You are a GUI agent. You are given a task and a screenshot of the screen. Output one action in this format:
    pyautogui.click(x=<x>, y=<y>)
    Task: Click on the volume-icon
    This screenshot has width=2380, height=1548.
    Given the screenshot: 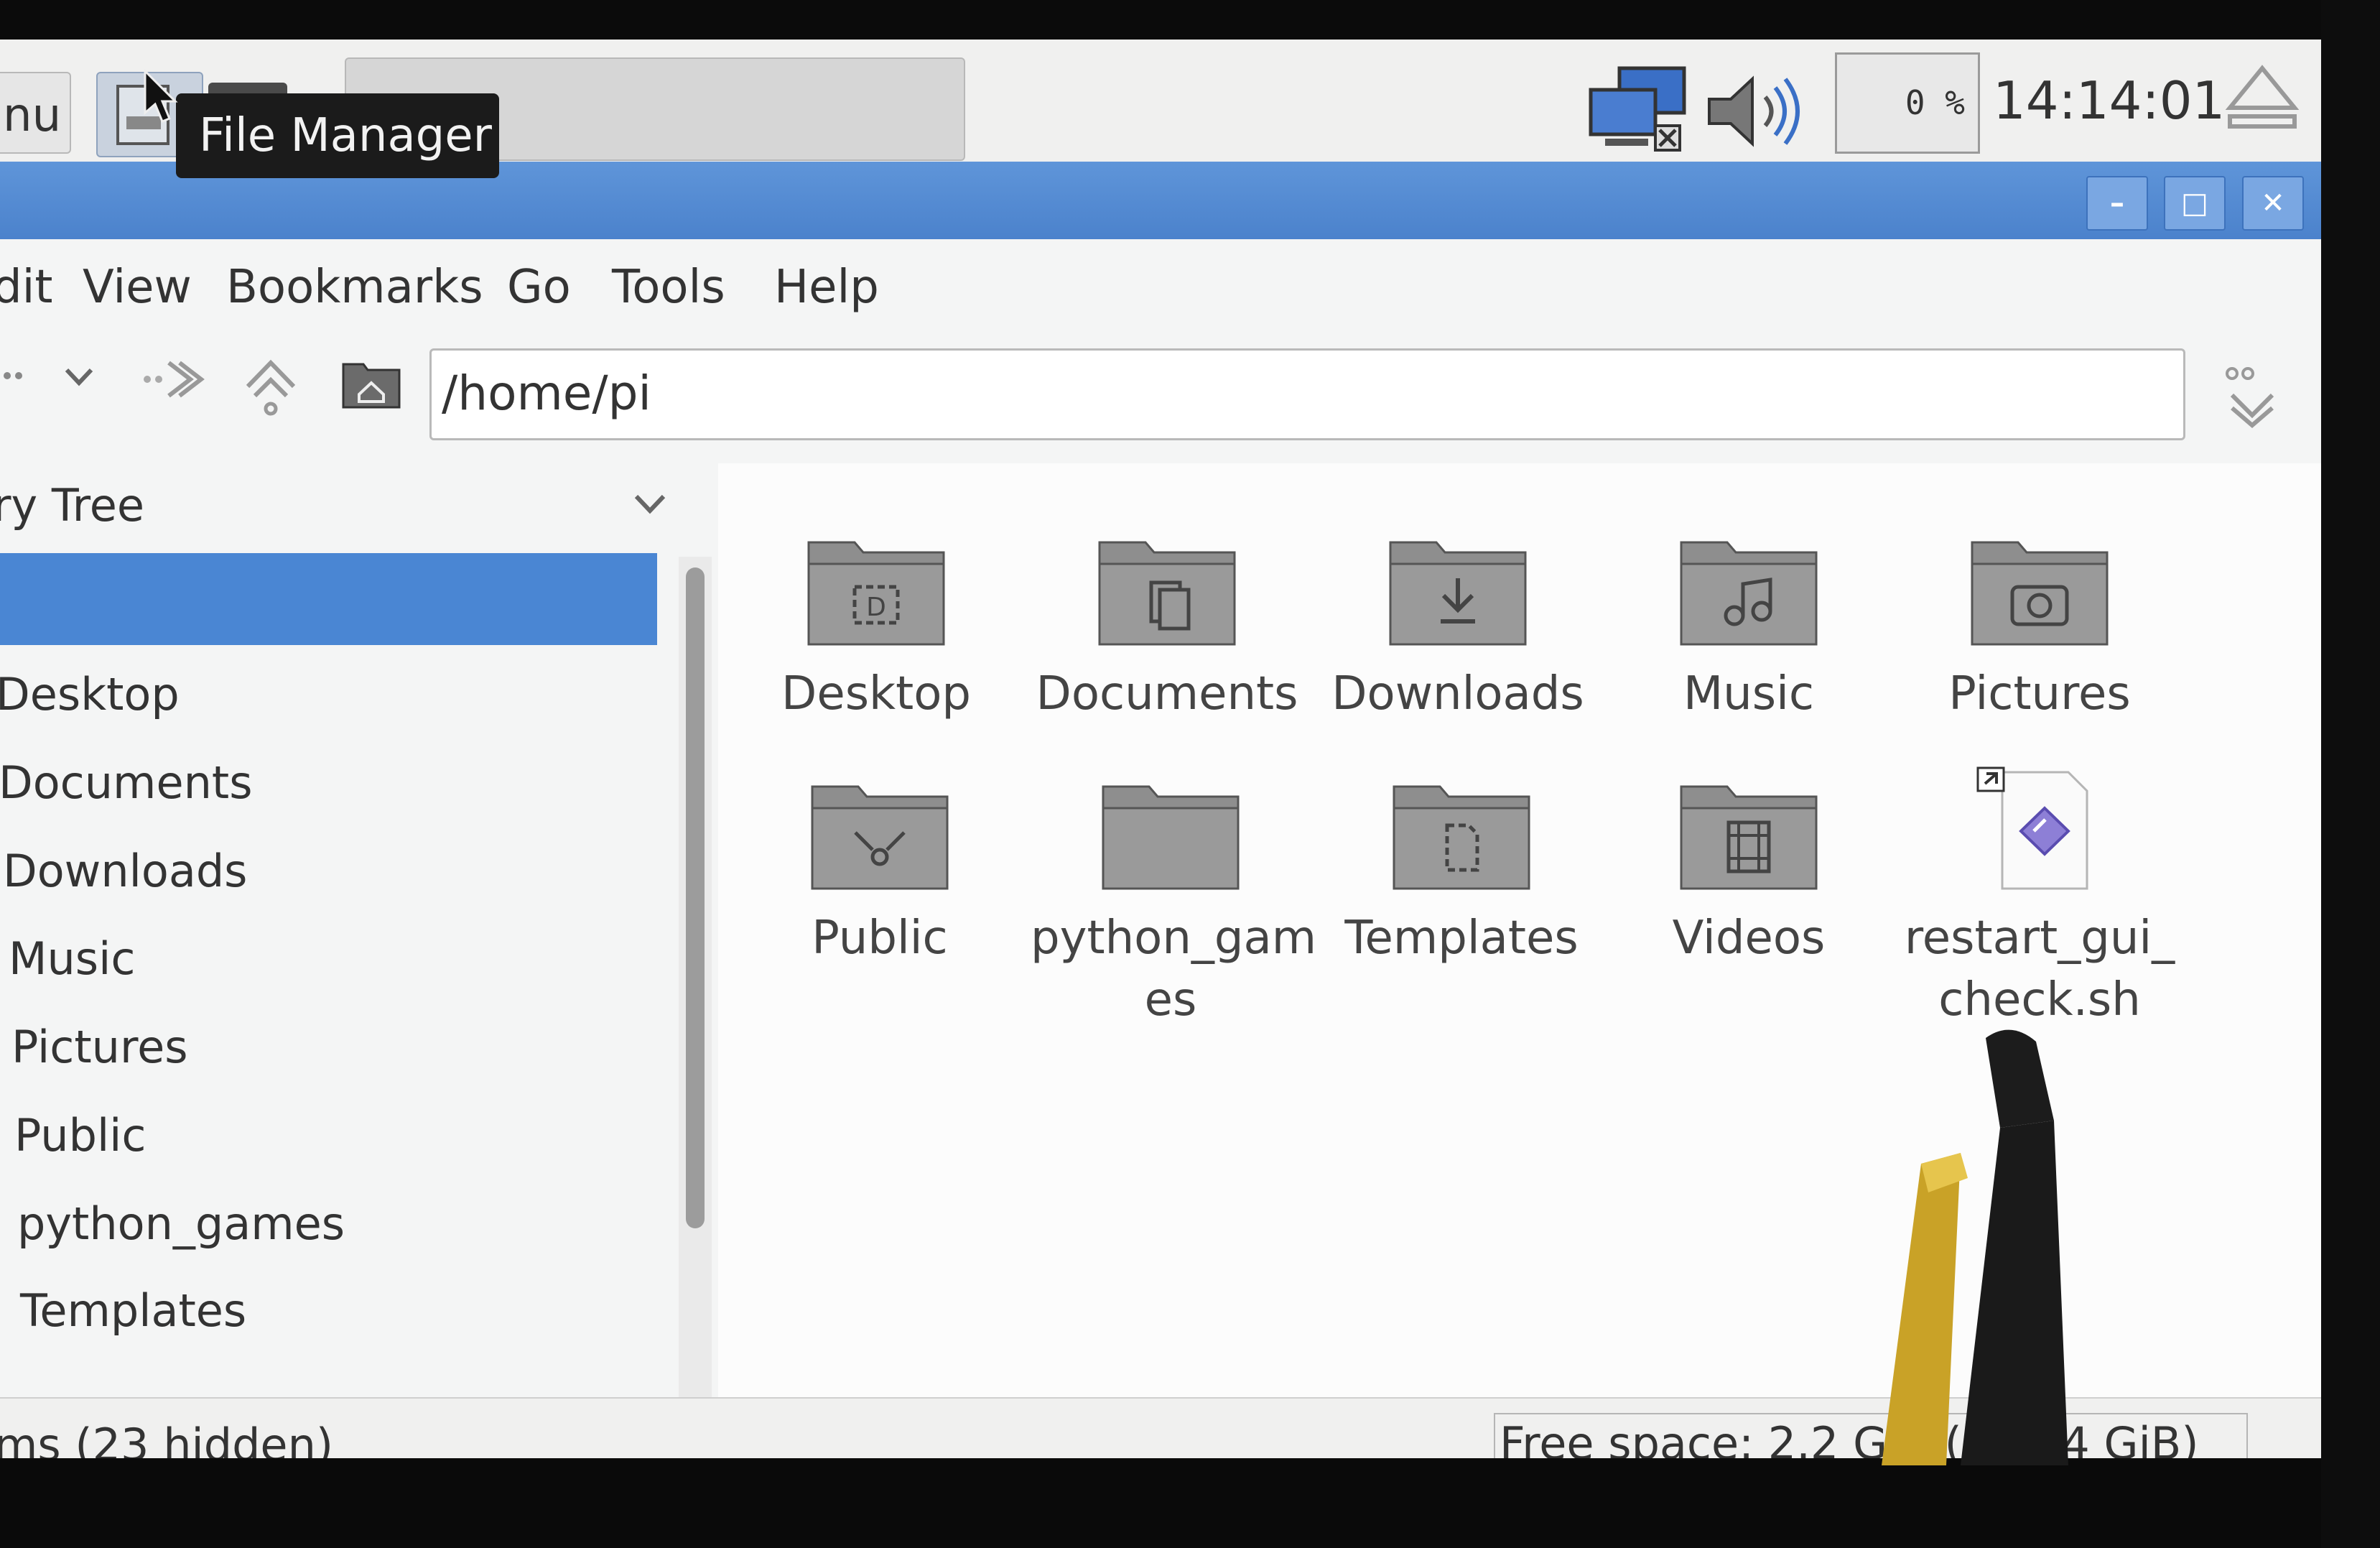 What is the action you would take?
    pyautogui.click(x=1756, y=111)
    